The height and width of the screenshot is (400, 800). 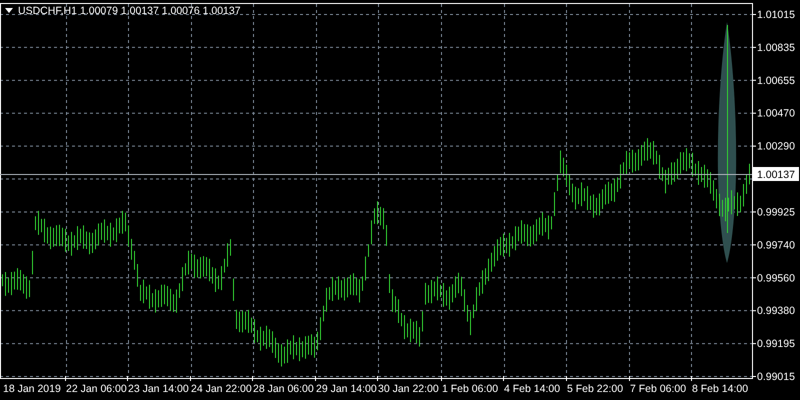 What do you see at coordinates (776, 146) in the screenshot?
I see `price-axis-label: 1.00290` at bounding box center [776, 146].